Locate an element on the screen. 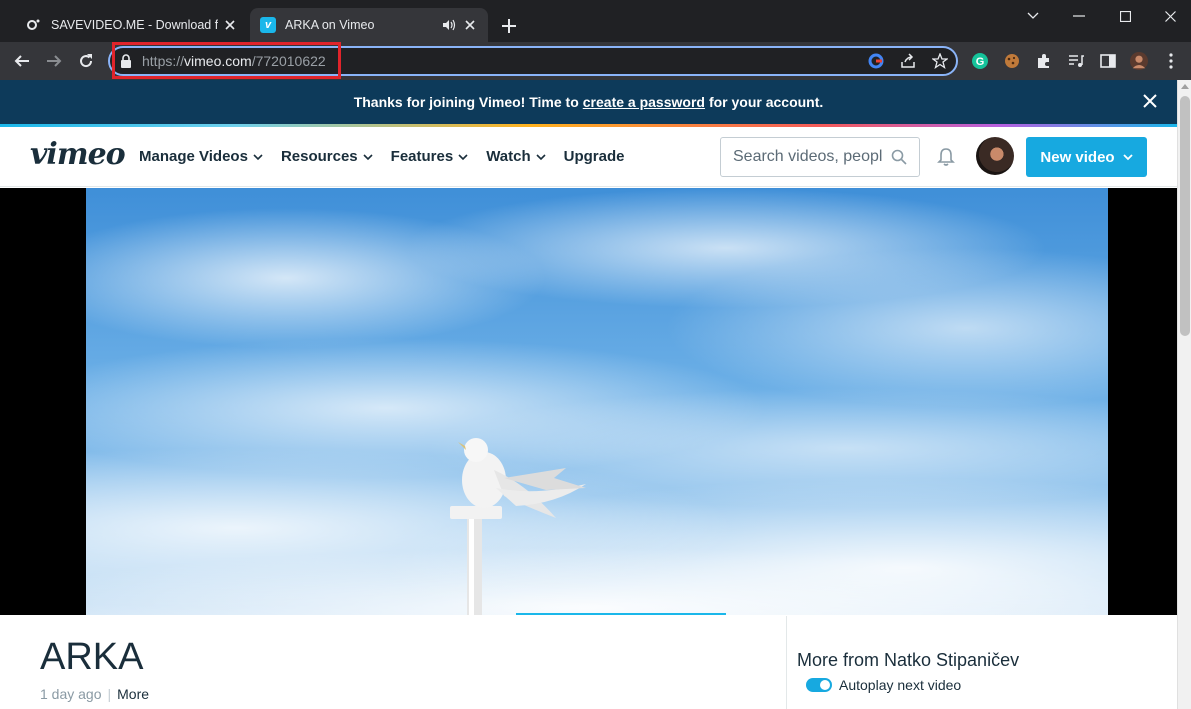 The width and height of the screenshot is (1191, 709). page-scrollbar is located at coordinates (1184, 394).